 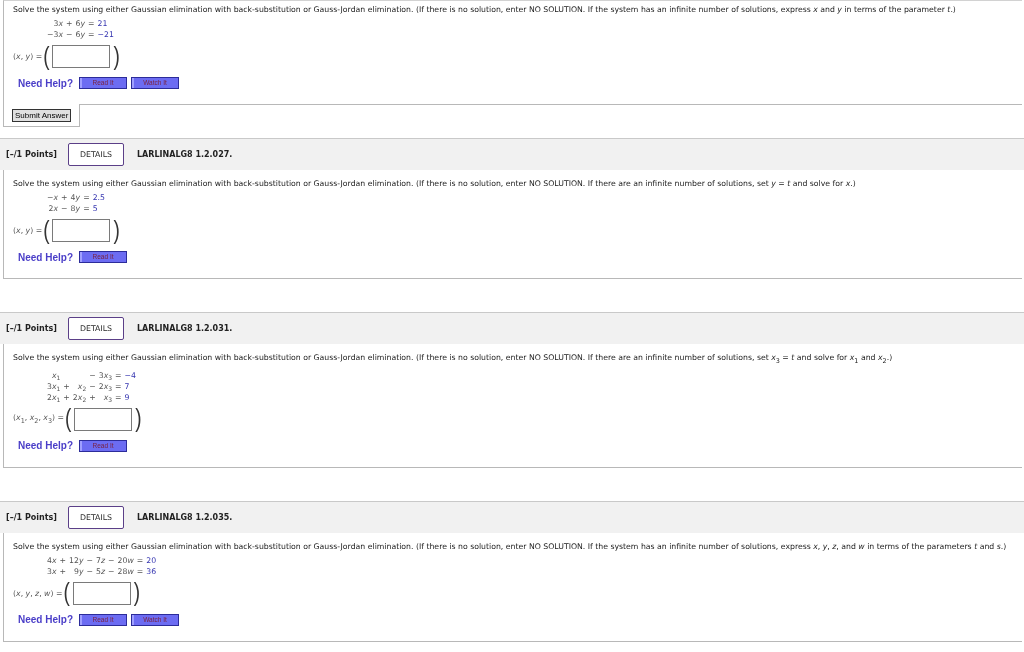 I want to click on problem-code: LARLINALG8 1.2.031., so click(x=184, y=328).